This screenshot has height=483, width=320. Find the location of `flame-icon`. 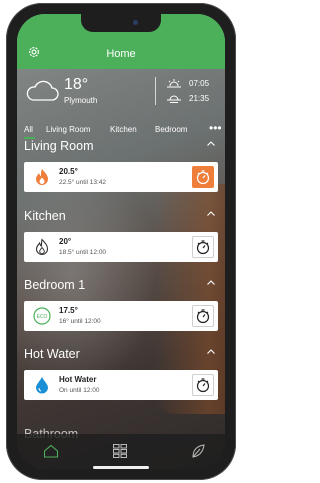

flame-icon is located at coordinates (42, 177).